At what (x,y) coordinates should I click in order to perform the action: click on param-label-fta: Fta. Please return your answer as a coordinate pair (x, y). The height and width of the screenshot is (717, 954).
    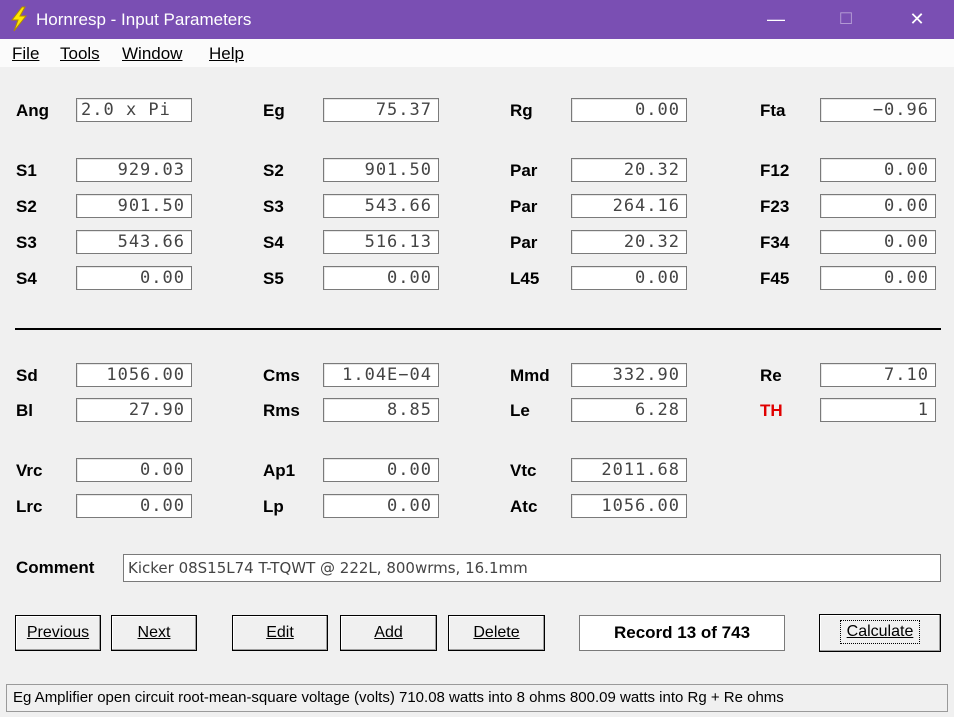
    Looking at the image, I should click on (773, 110).